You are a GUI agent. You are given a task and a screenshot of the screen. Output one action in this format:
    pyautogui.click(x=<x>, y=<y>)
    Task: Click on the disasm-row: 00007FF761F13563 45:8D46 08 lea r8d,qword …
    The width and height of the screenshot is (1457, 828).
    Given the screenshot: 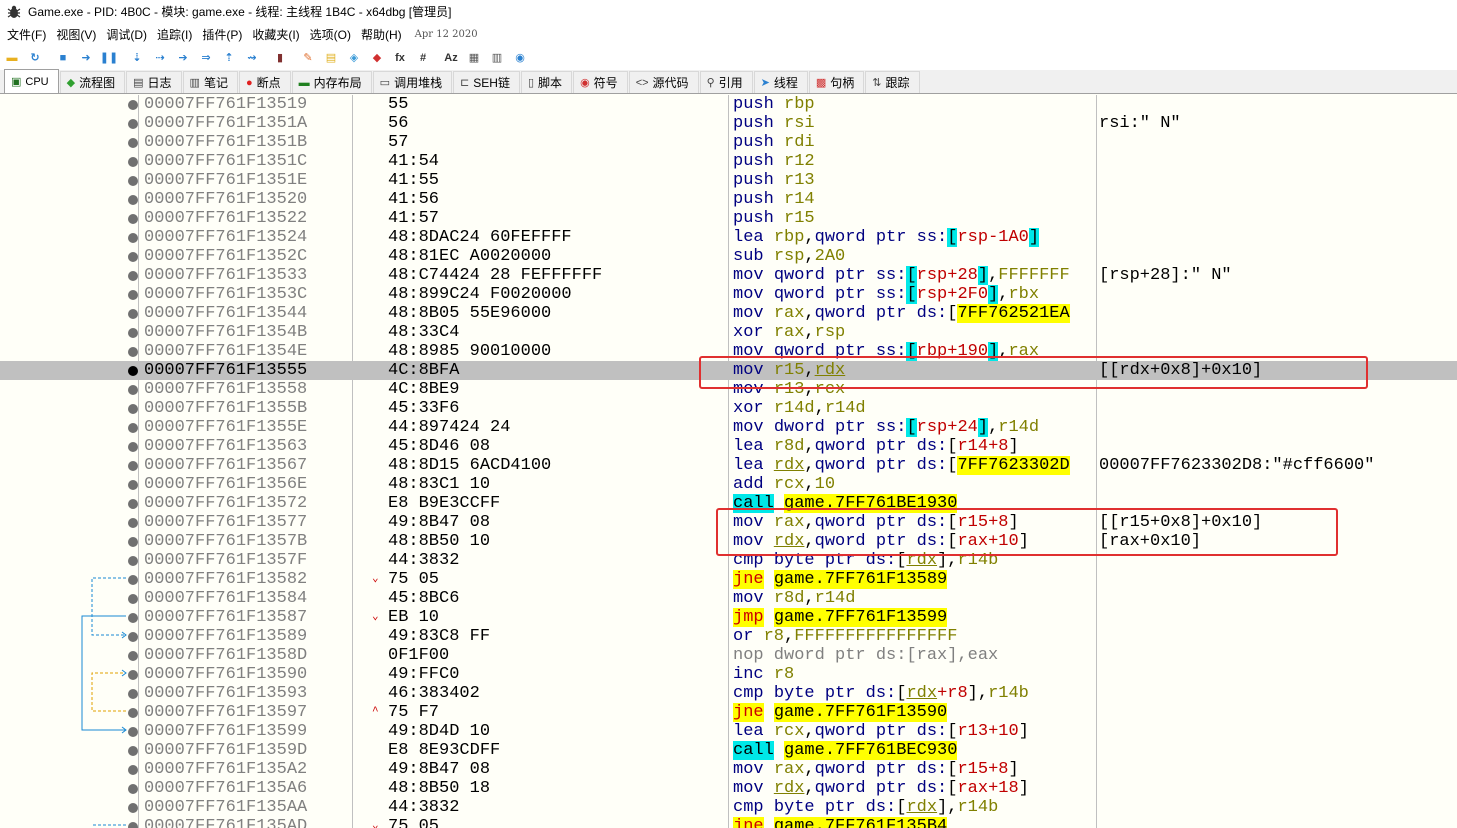 What is the action you would take?
    pyautogui.click(x=728, y=446)
    